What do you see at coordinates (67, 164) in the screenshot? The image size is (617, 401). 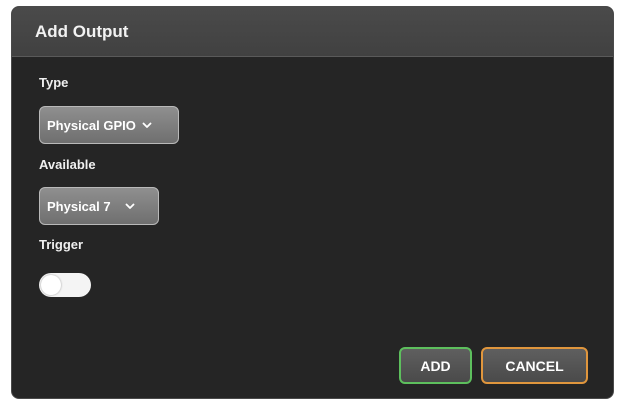 I see `available-label: Available` at bounding box center [67, 164].